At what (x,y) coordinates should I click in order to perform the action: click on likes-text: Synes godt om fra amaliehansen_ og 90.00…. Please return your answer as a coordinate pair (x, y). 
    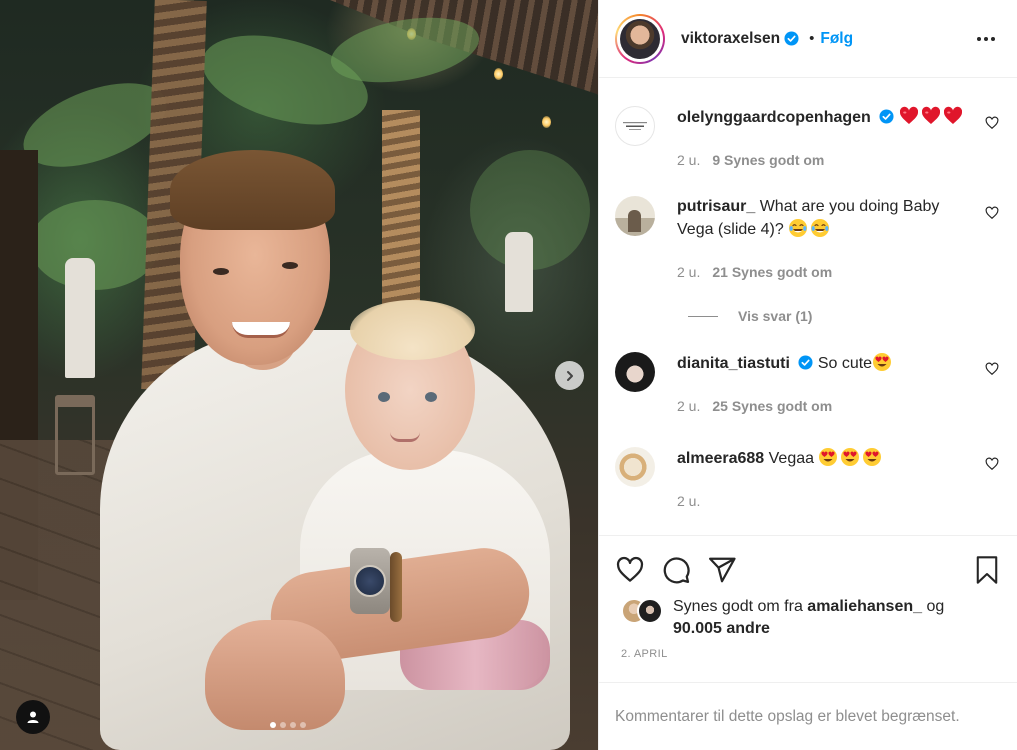
    Looking at the image, I should click on (808, 618).